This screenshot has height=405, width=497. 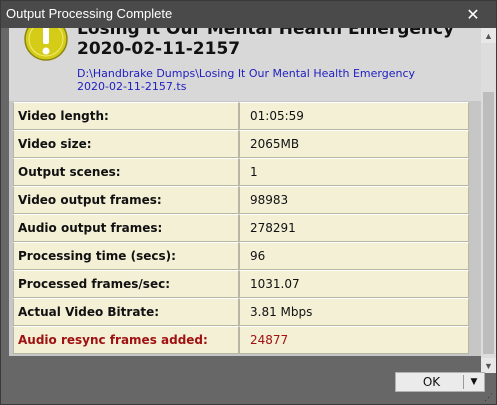 I want to click on stat-value: 2065MB, so click(x=354, y=144).